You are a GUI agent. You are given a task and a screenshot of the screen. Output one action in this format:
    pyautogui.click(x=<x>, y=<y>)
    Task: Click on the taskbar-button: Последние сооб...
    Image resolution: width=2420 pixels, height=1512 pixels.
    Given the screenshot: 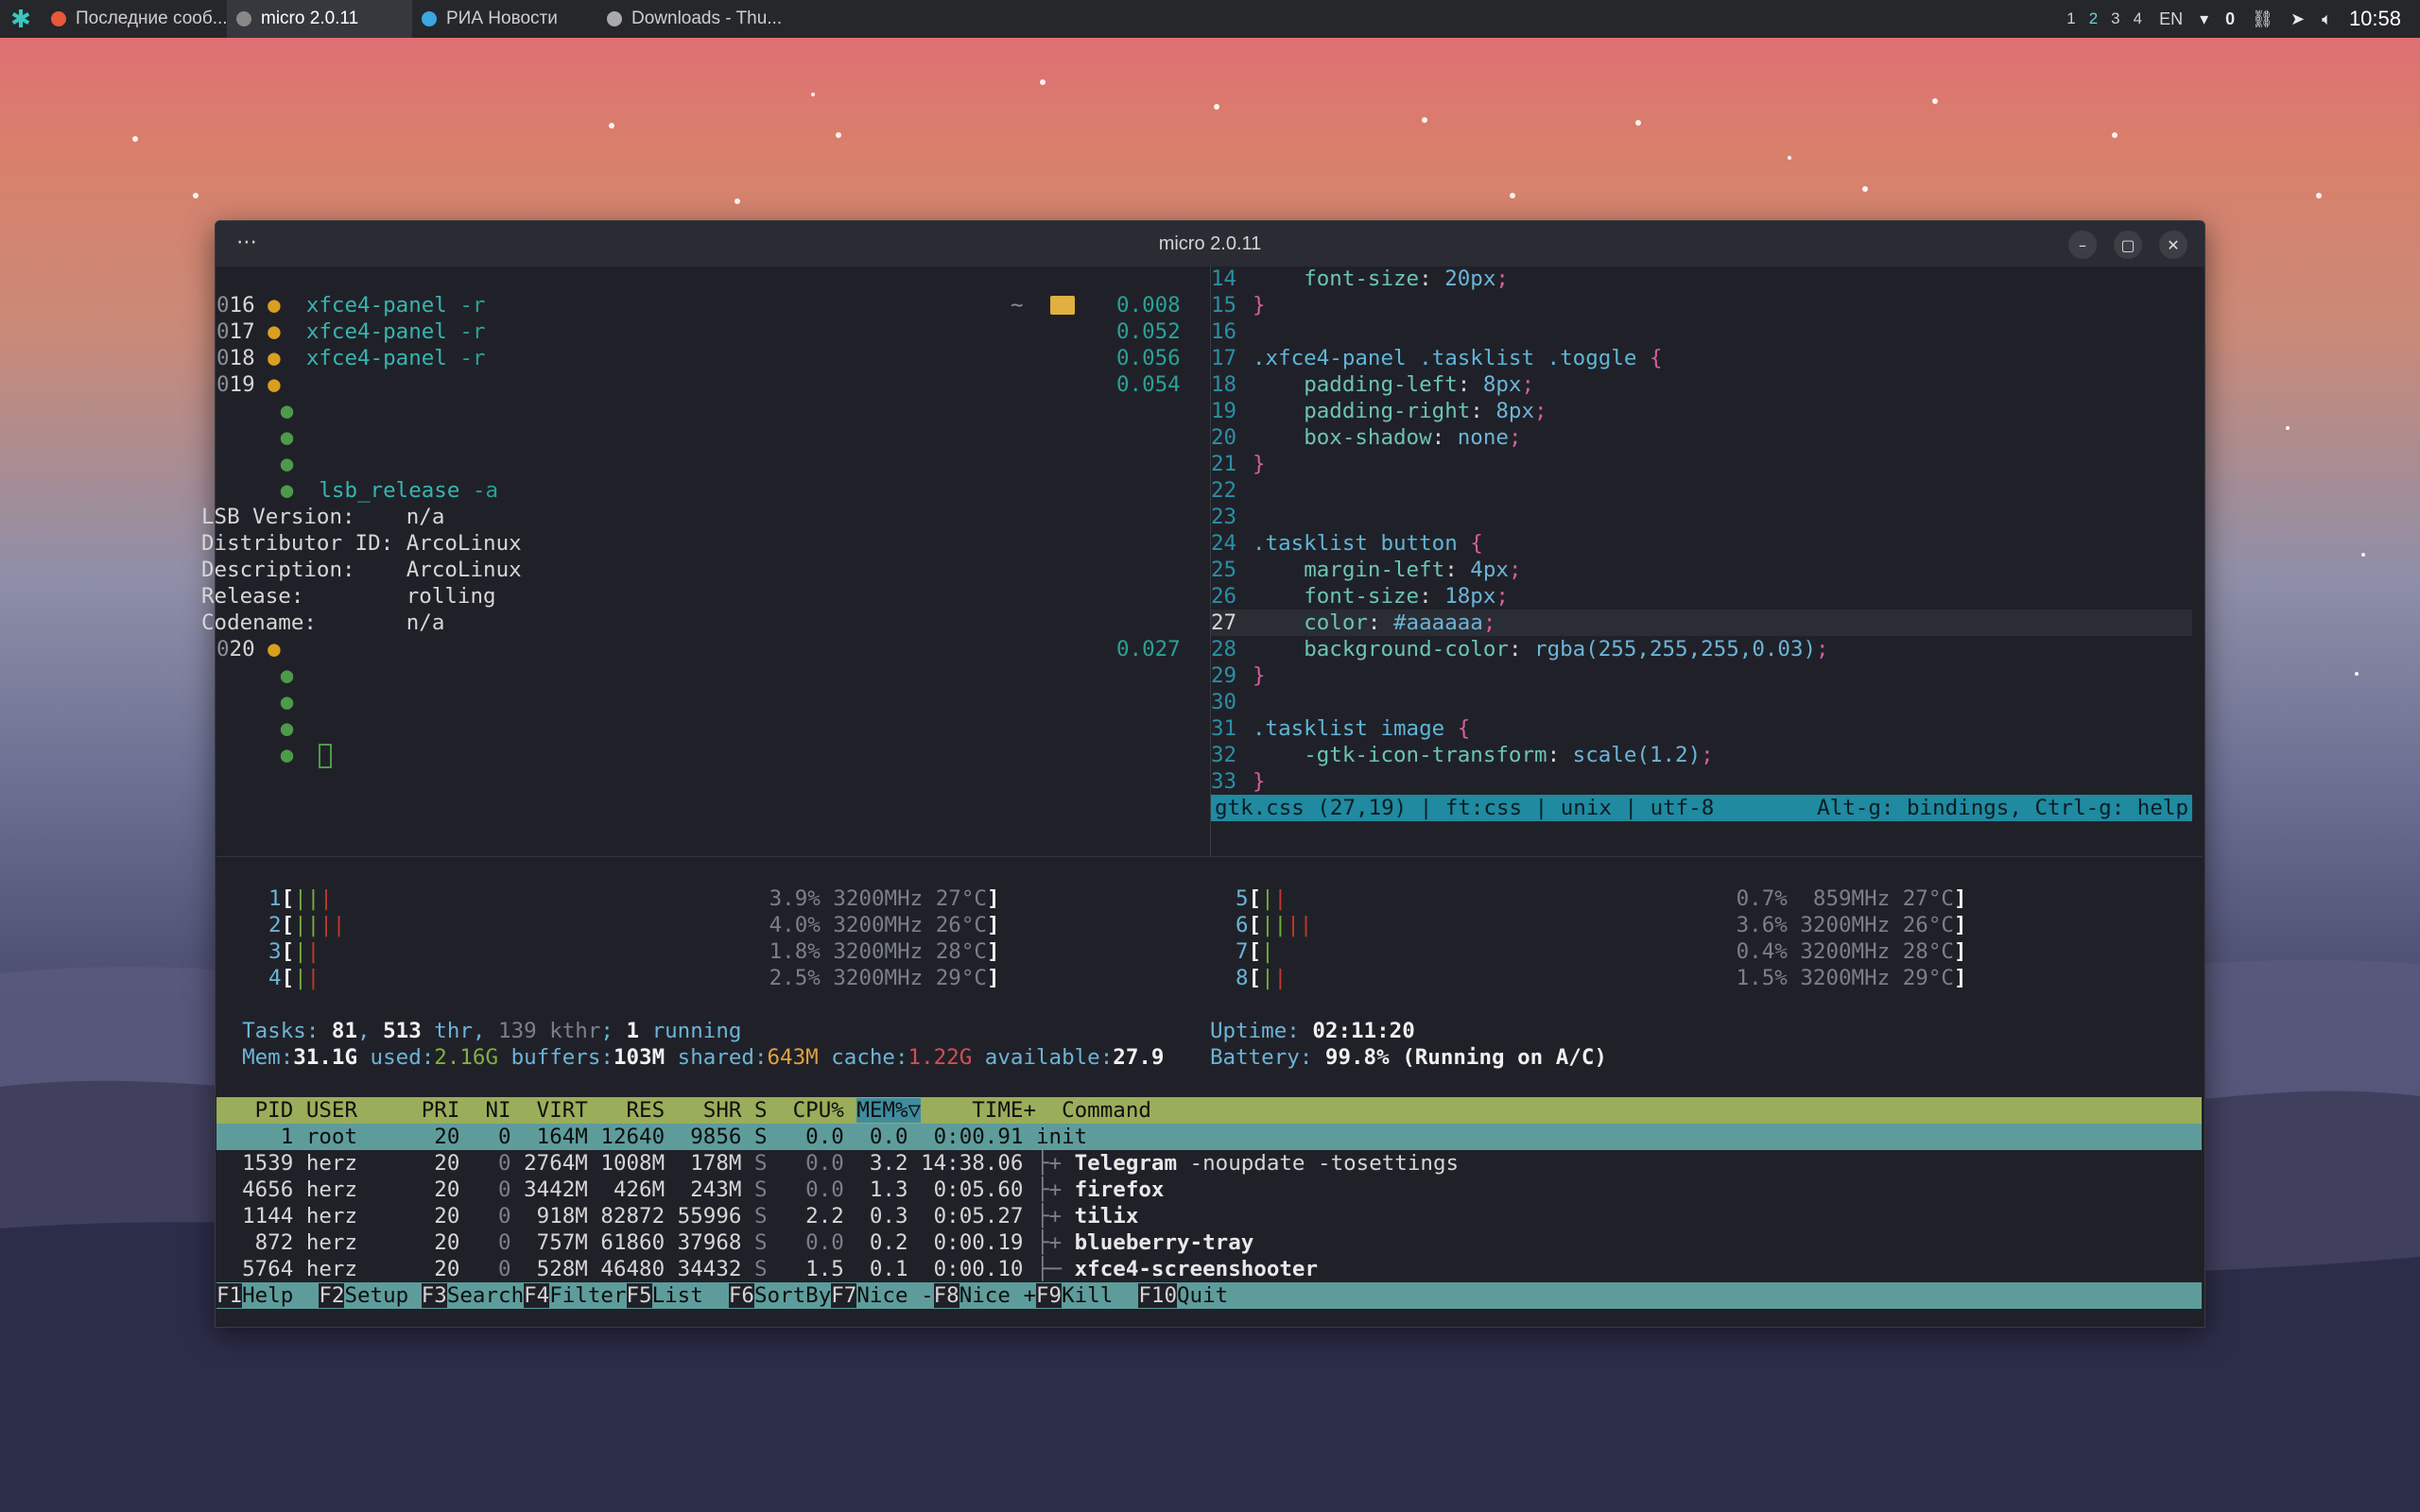 What is the action you would take?
    pyautogui.click(x=134, y=19)
    